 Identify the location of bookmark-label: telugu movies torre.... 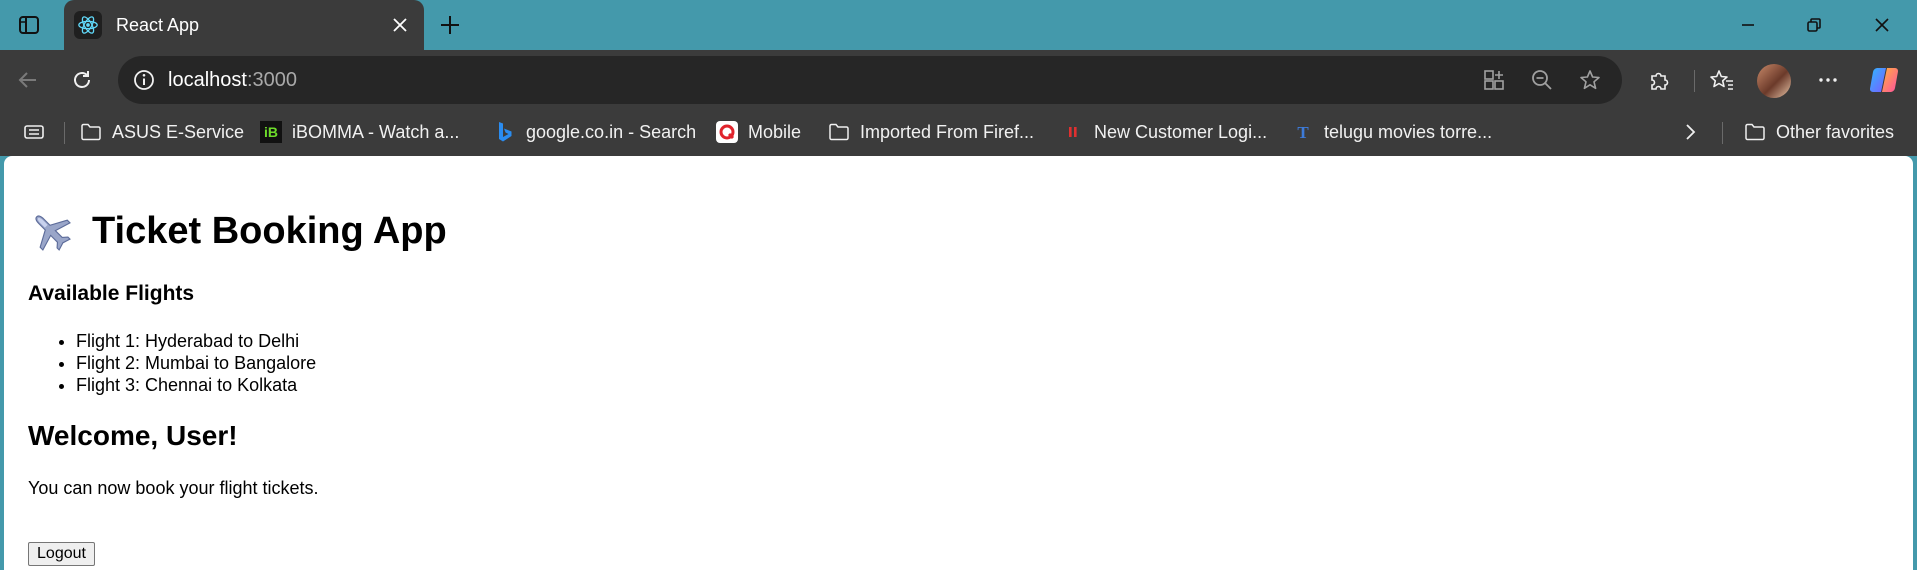
(1408, 131).